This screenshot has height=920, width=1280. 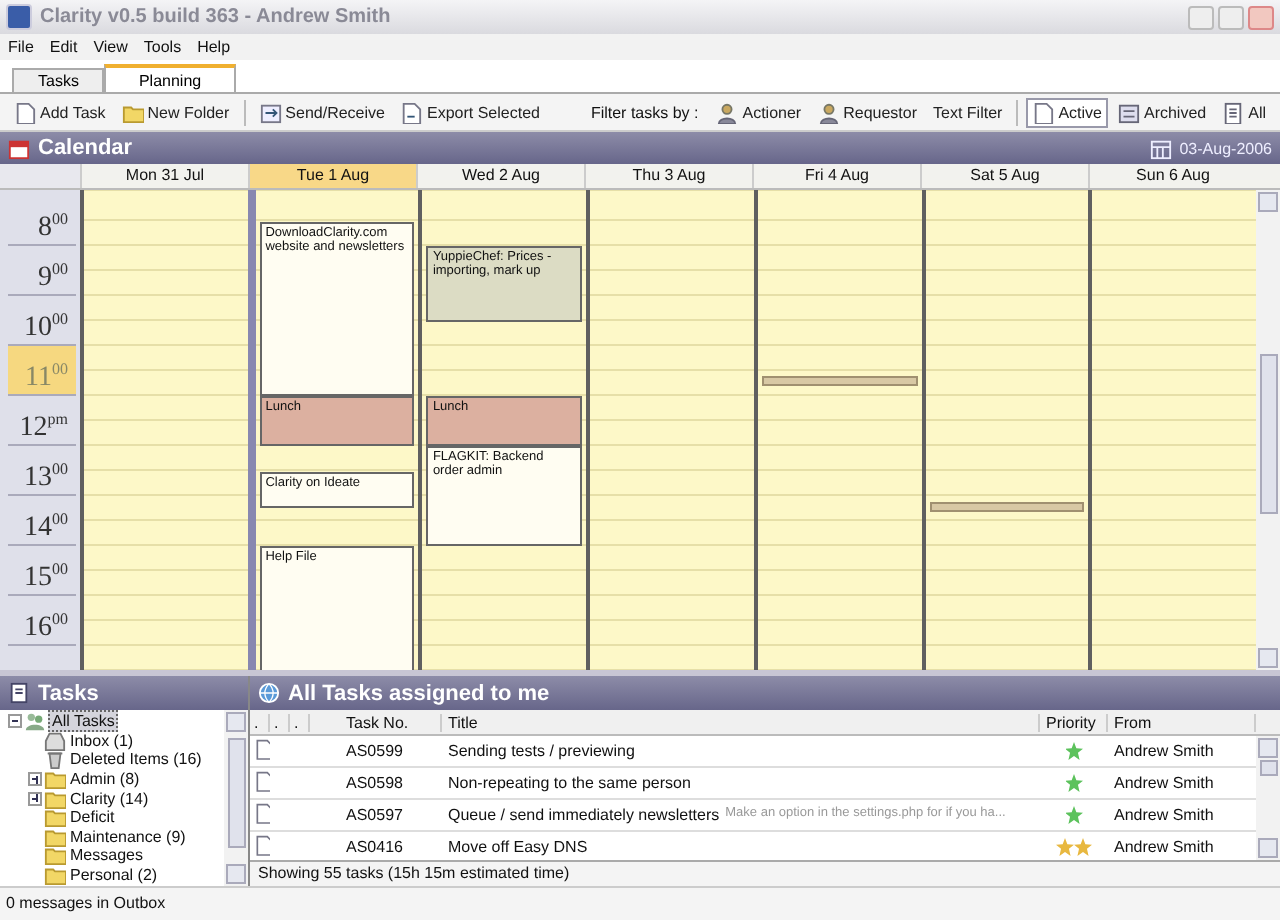 I want to click on column-header: Task No., so click(x=376, y=722).